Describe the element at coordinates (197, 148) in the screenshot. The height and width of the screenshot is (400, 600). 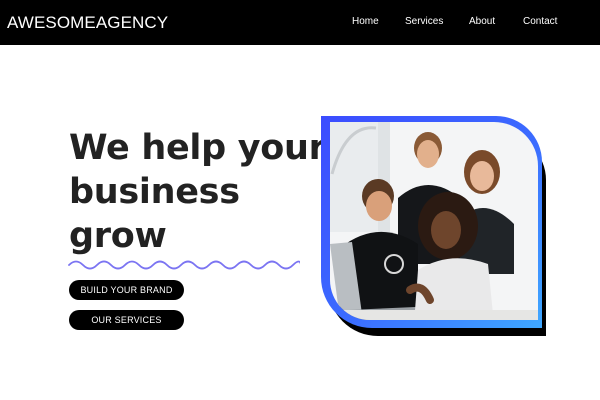
I see `headline-line-1: We help your` at that location.